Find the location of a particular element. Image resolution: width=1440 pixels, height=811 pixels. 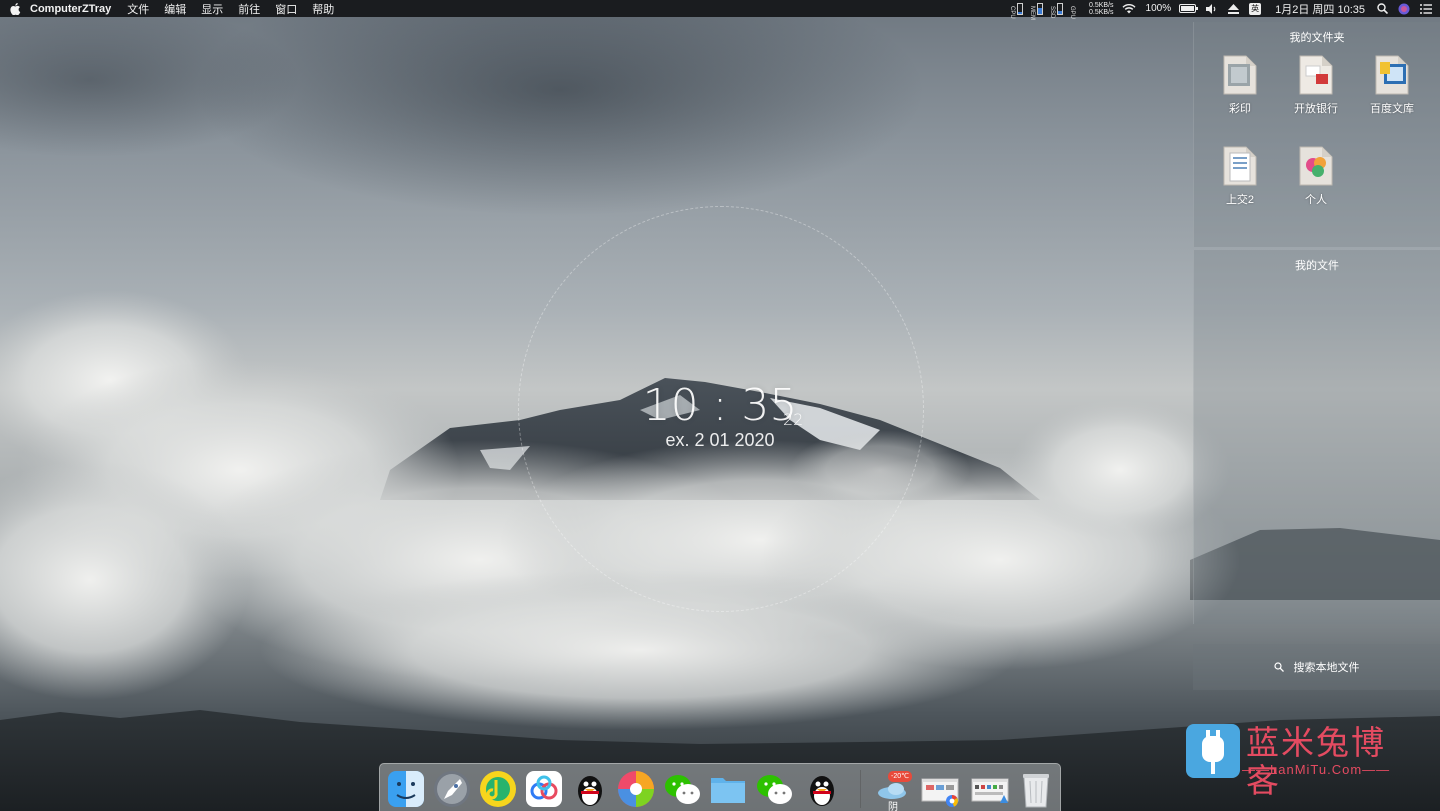

menu-view: 显示 is located at coordinates (212, 9).